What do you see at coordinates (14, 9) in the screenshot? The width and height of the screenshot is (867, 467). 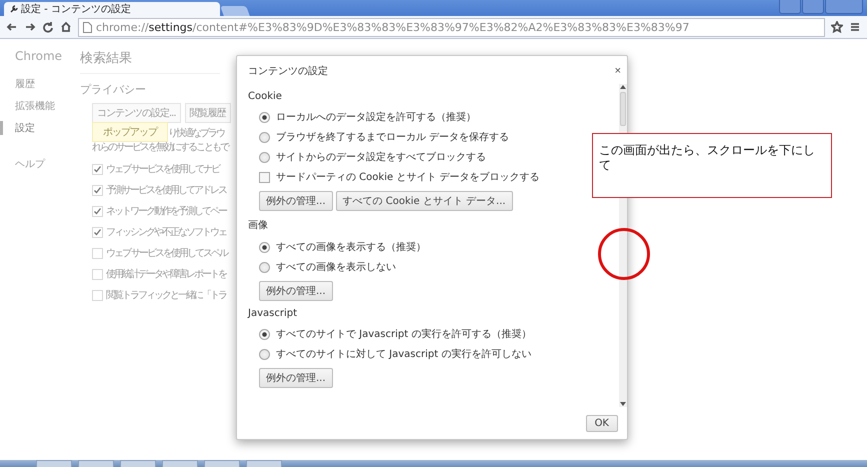 I see `wrench-icon` at bounding box center [14, 9].